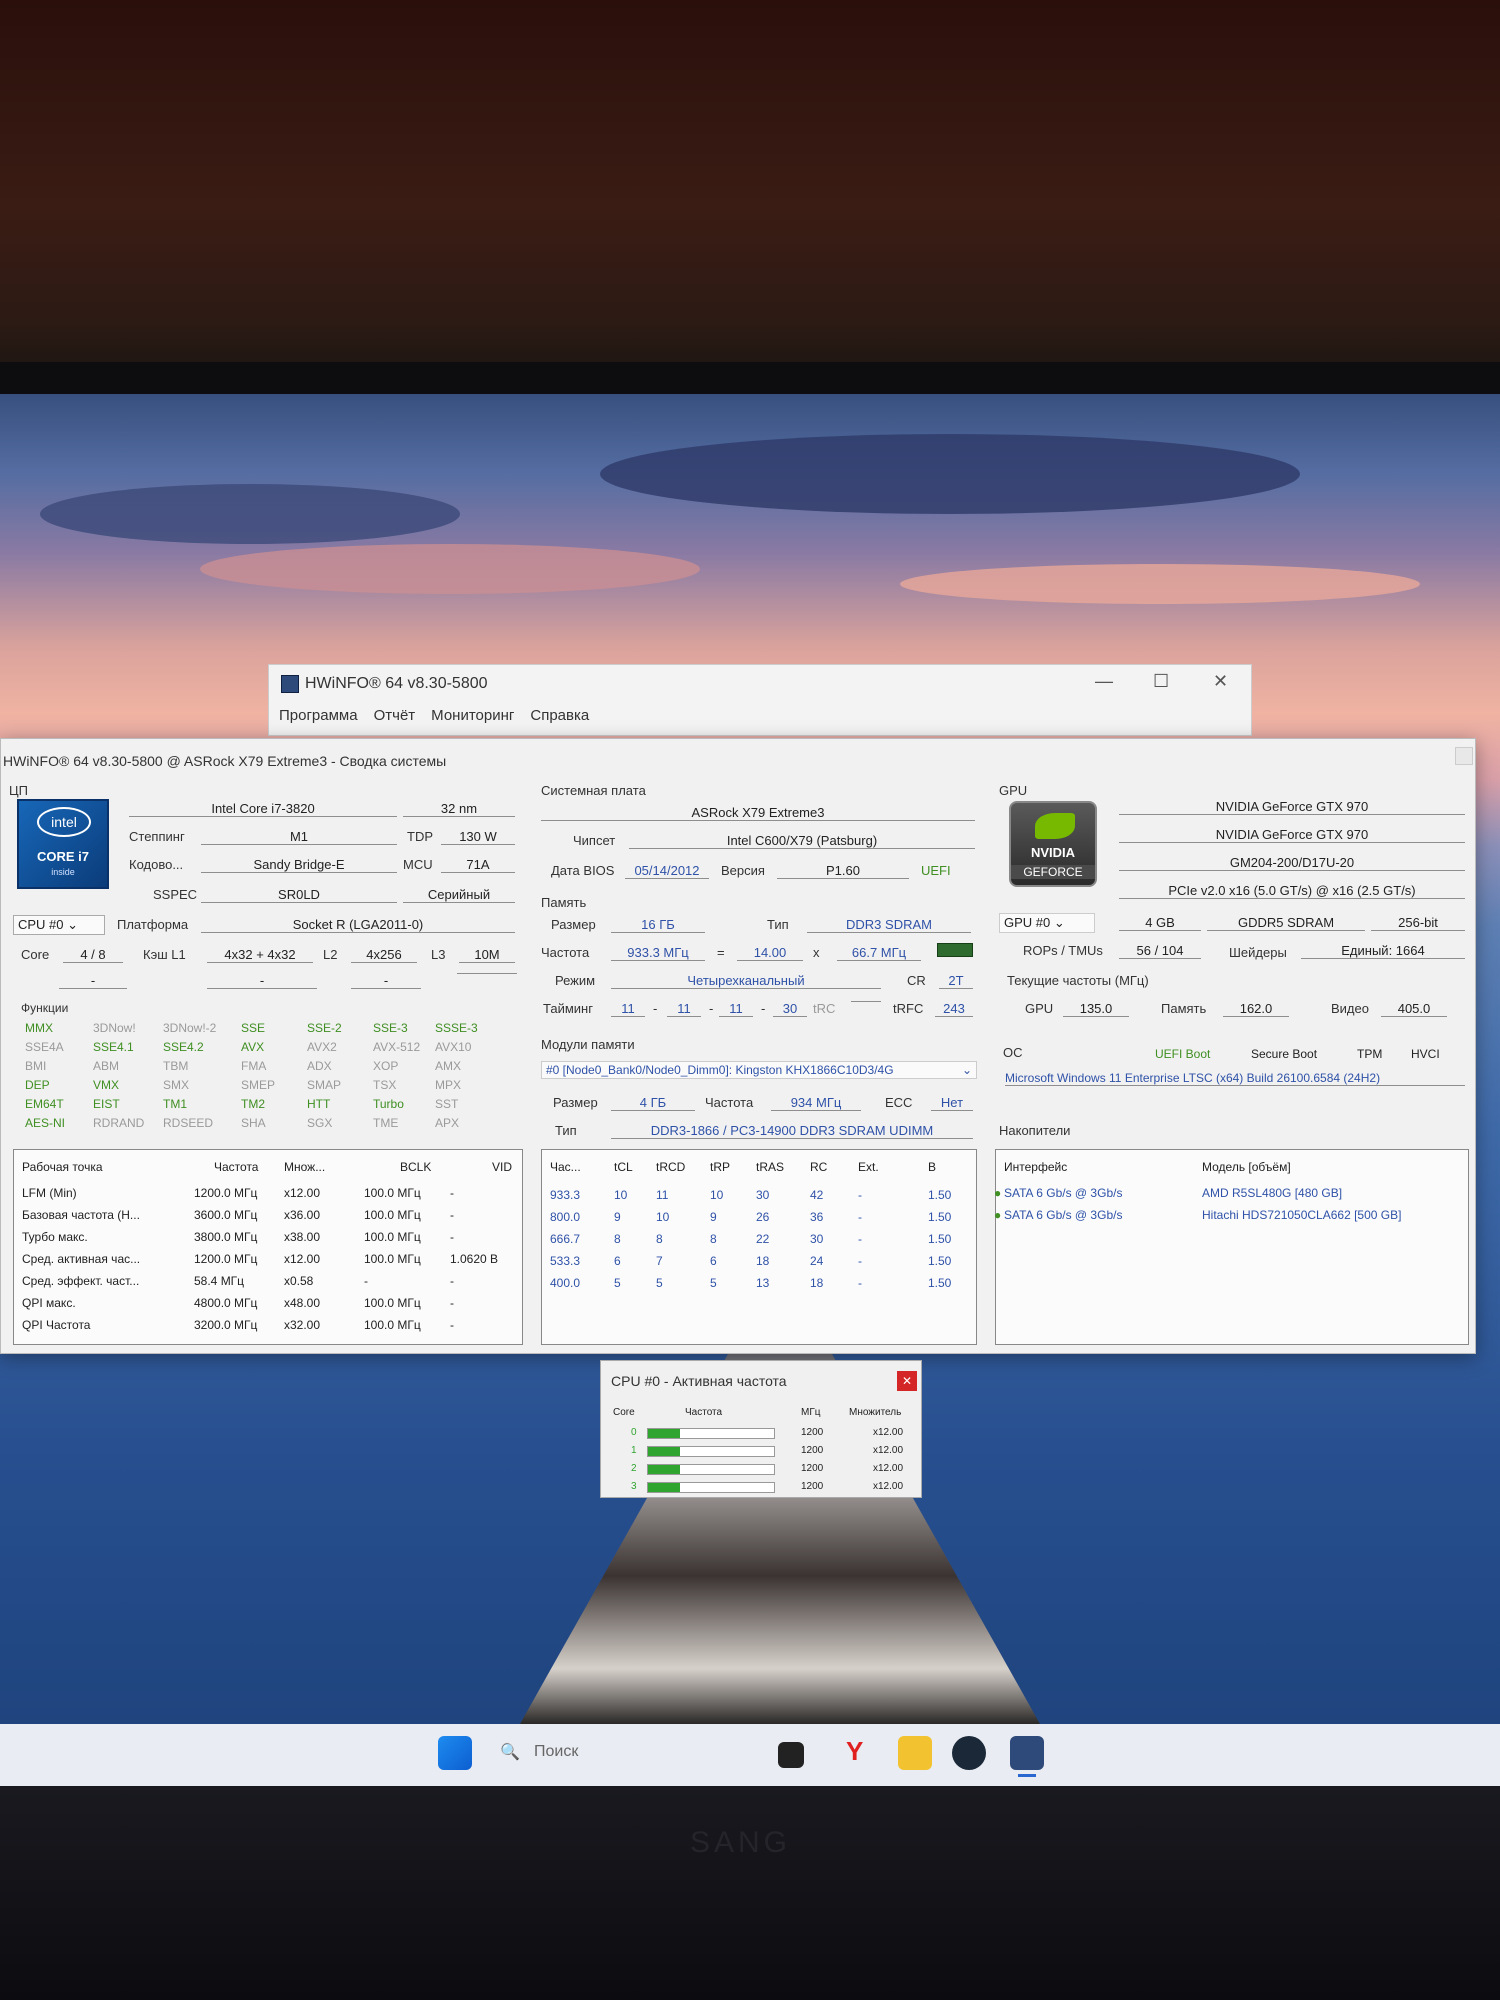 This screenshot has width=1500, height=2000. Describe the element at coordinates (628, 1009) in the screenshot. I see `timing-cl: 11` at that location.